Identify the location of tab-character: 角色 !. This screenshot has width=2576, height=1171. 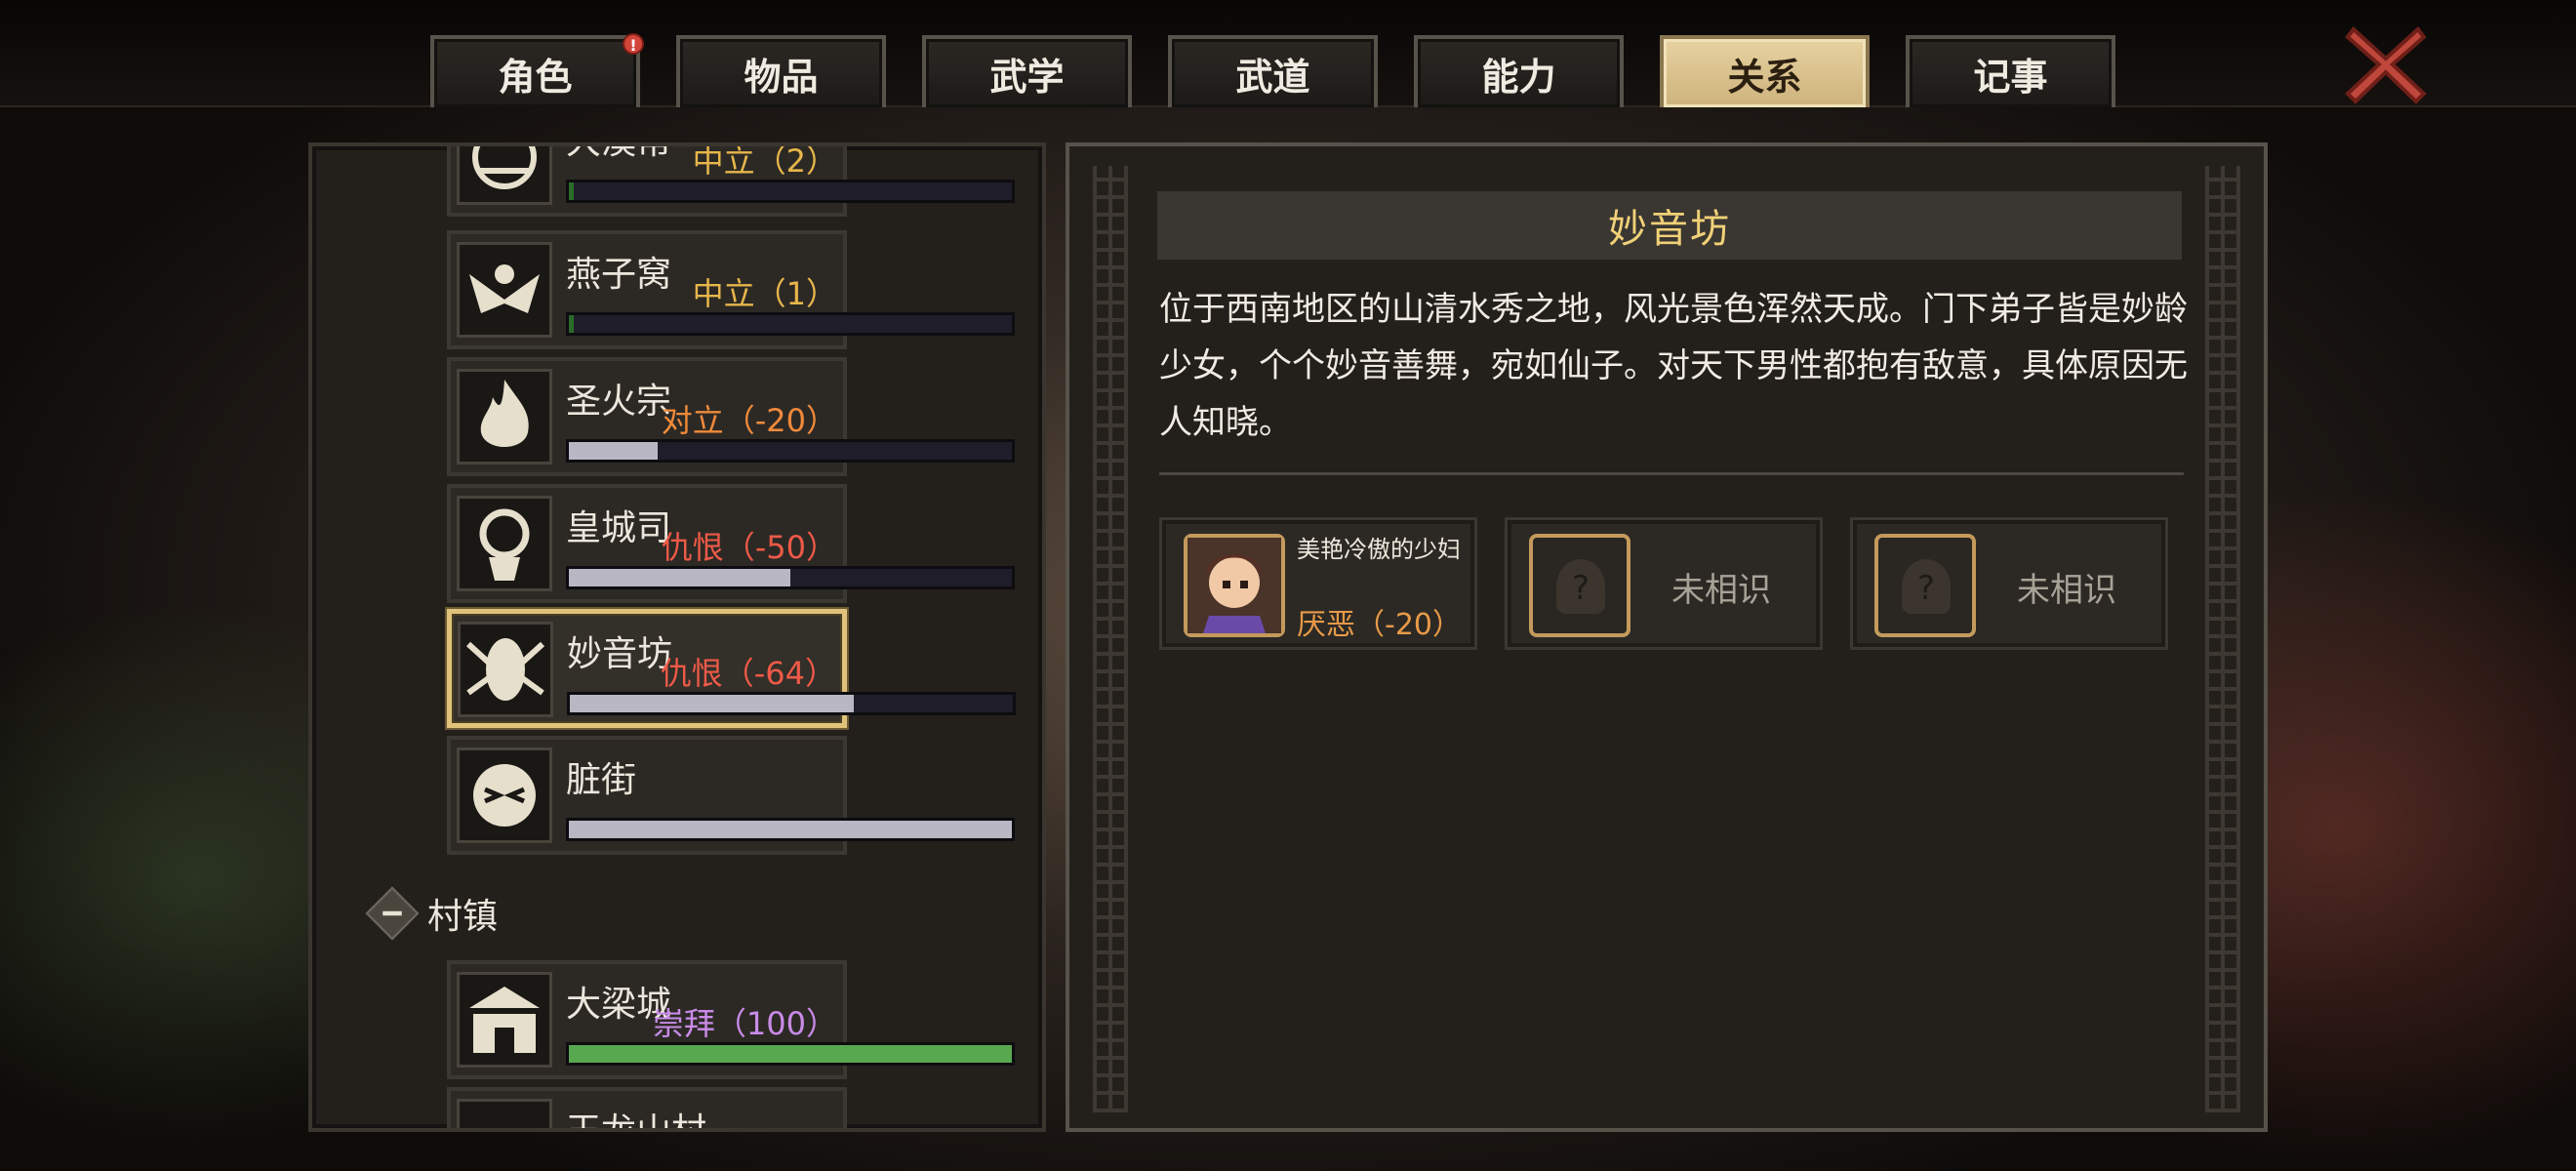
(537, 70).